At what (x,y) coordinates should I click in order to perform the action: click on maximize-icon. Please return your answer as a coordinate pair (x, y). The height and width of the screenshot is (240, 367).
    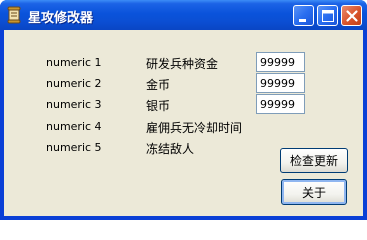
    Looking at the image, I should click on (328, 16).